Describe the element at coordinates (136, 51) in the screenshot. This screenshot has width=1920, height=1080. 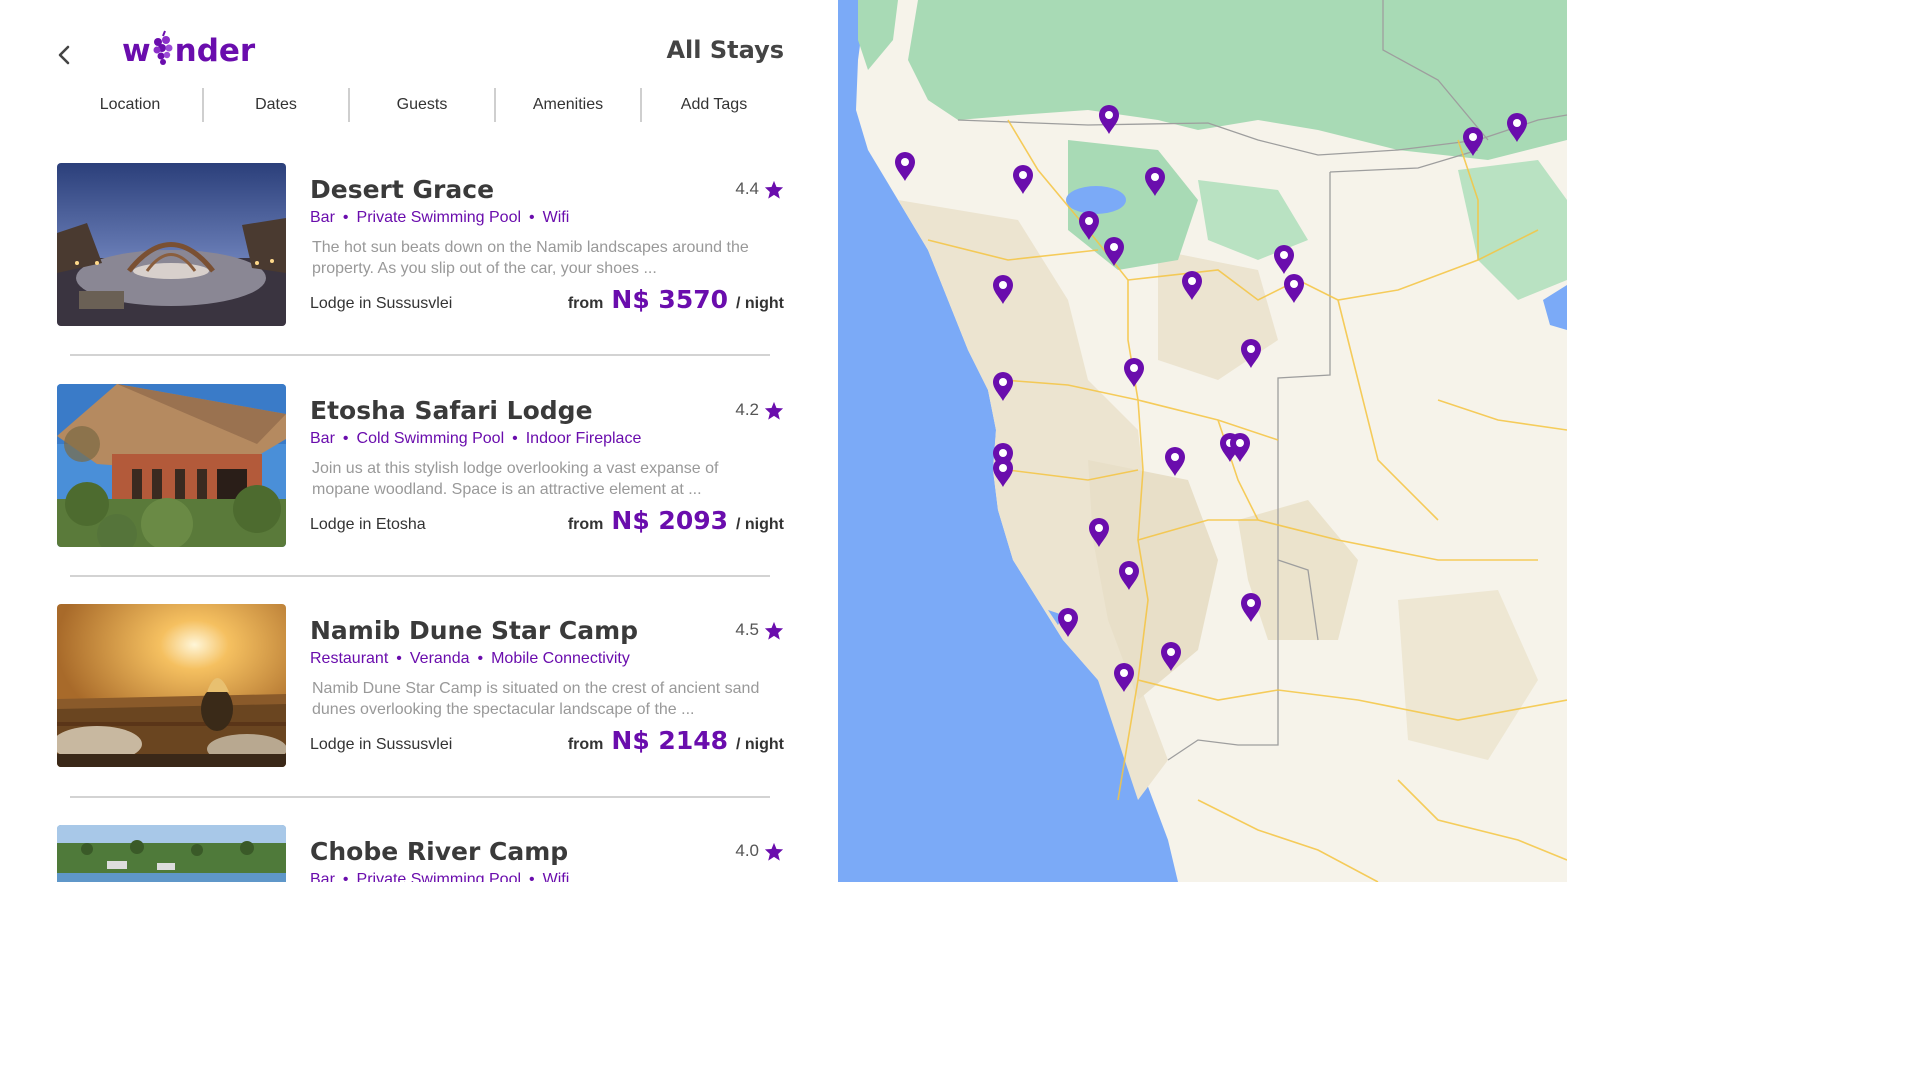
I see `logo-text-left: w` at that location.